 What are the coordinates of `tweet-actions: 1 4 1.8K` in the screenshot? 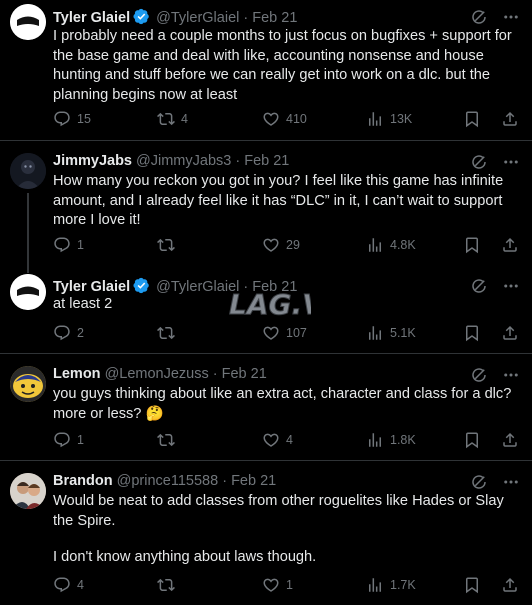 It's located at (286, 441).